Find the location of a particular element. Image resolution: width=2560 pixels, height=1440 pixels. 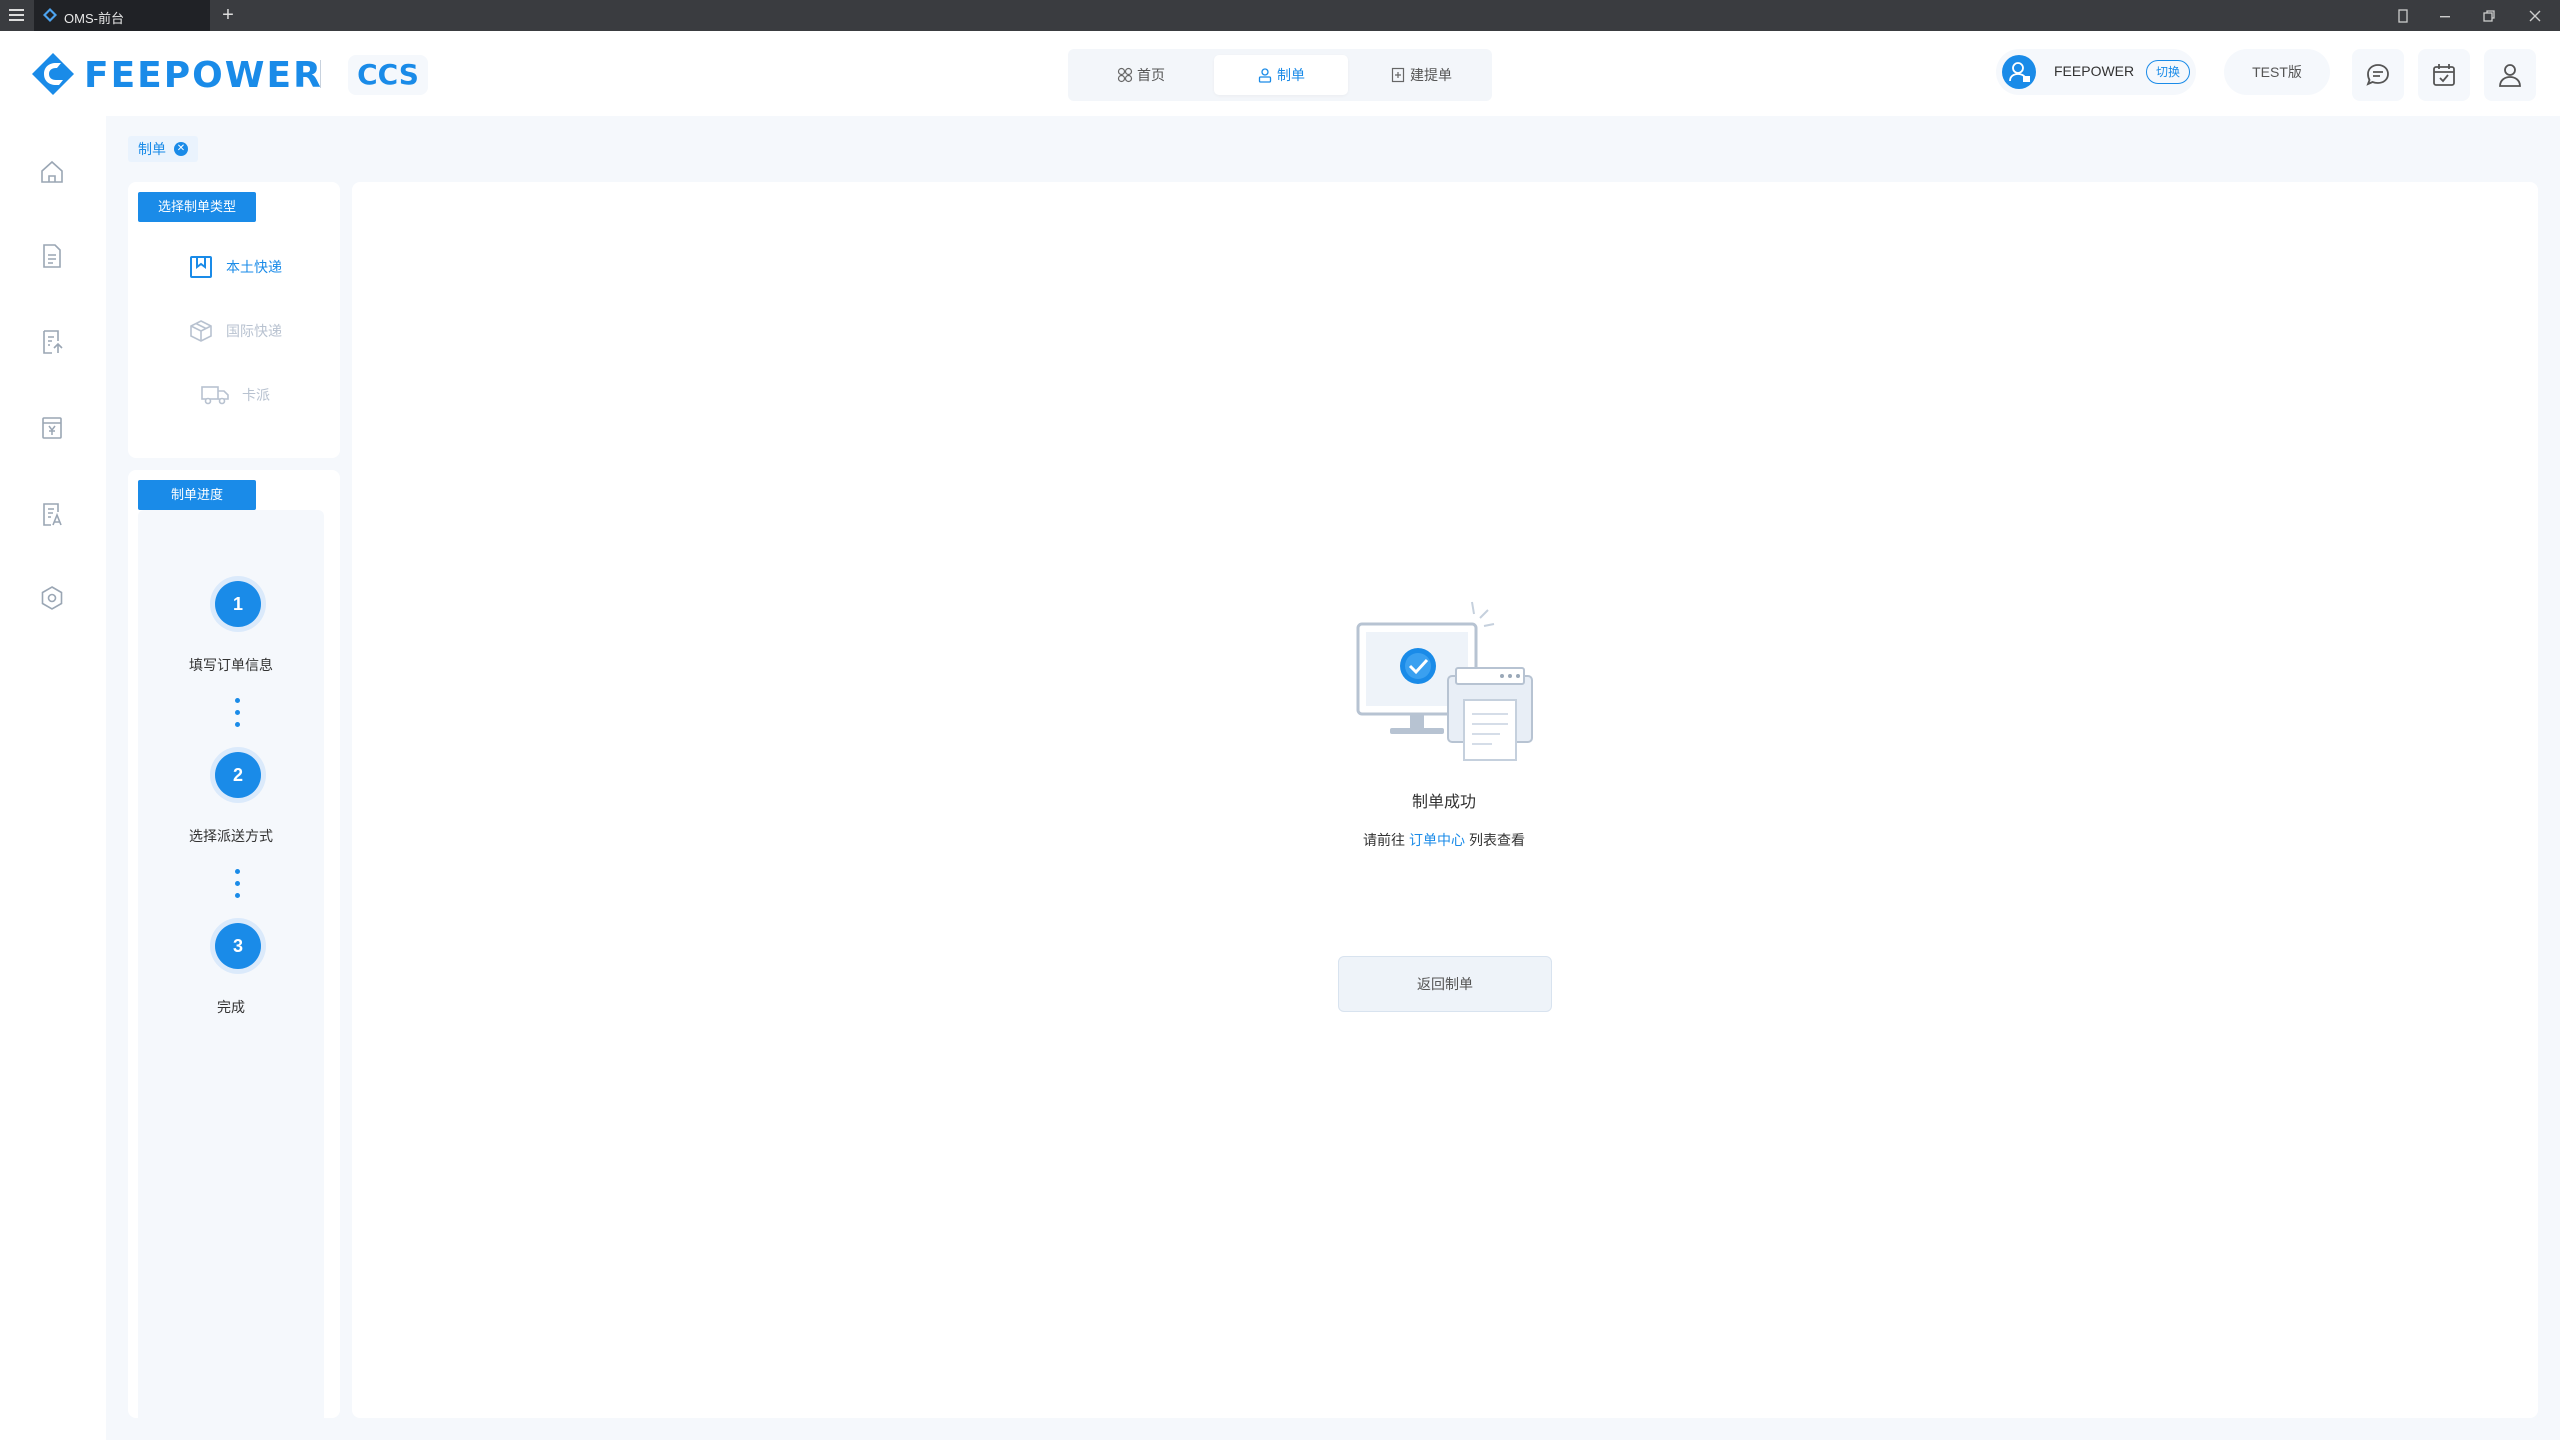

success-desc-prefix: 请前往 is located at coordinates (1384, 840).